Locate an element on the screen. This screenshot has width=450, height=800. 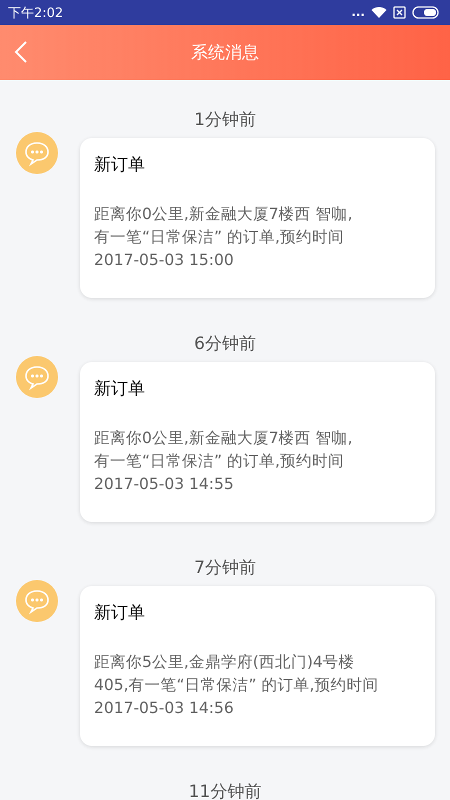
wifi-icon is located at coordinates (379, 12).